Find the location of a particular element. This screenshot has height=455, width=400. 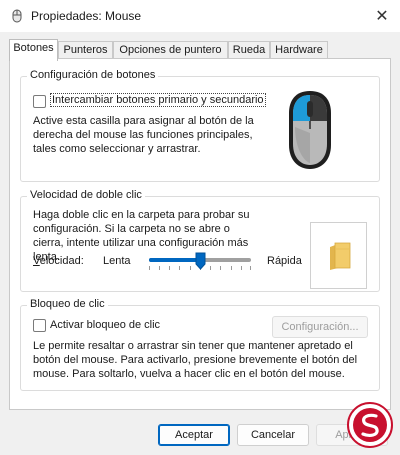

tab-botones: Botones is located at coordinates (33, 50).